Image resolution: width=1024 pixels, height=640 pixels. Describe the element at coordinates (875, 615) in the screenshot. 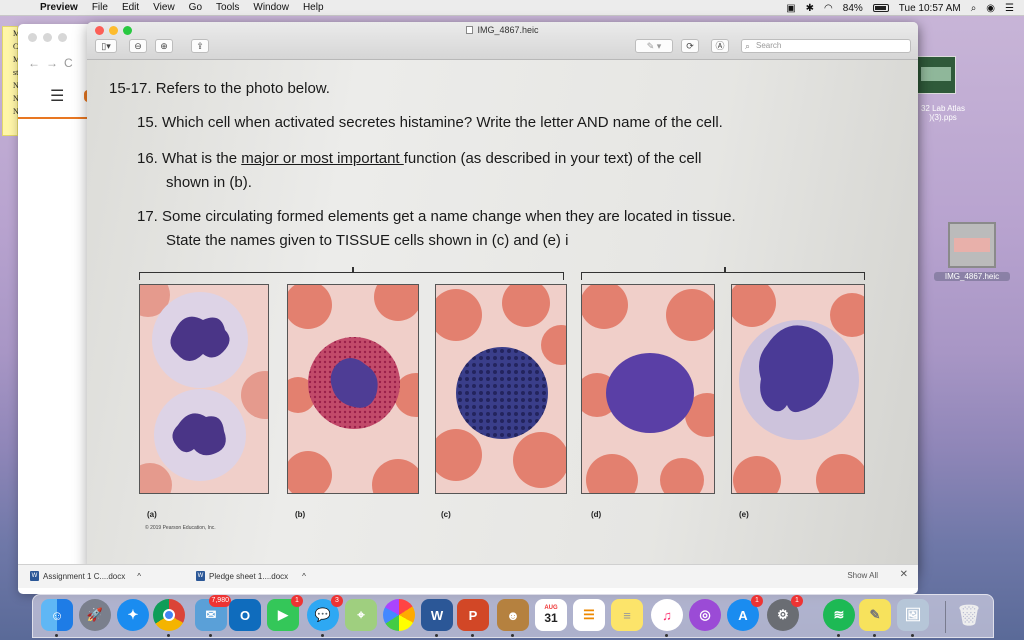

I see `stickies-icon: ✎` at that location.